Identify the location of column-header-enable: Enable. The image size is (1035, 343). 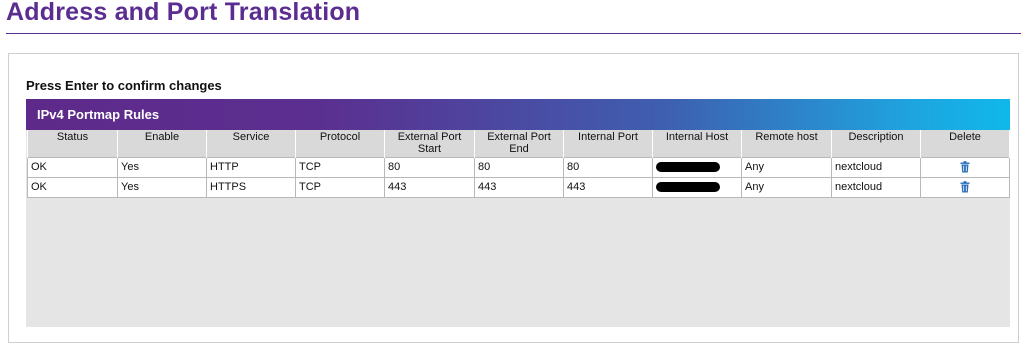
(162, 144).